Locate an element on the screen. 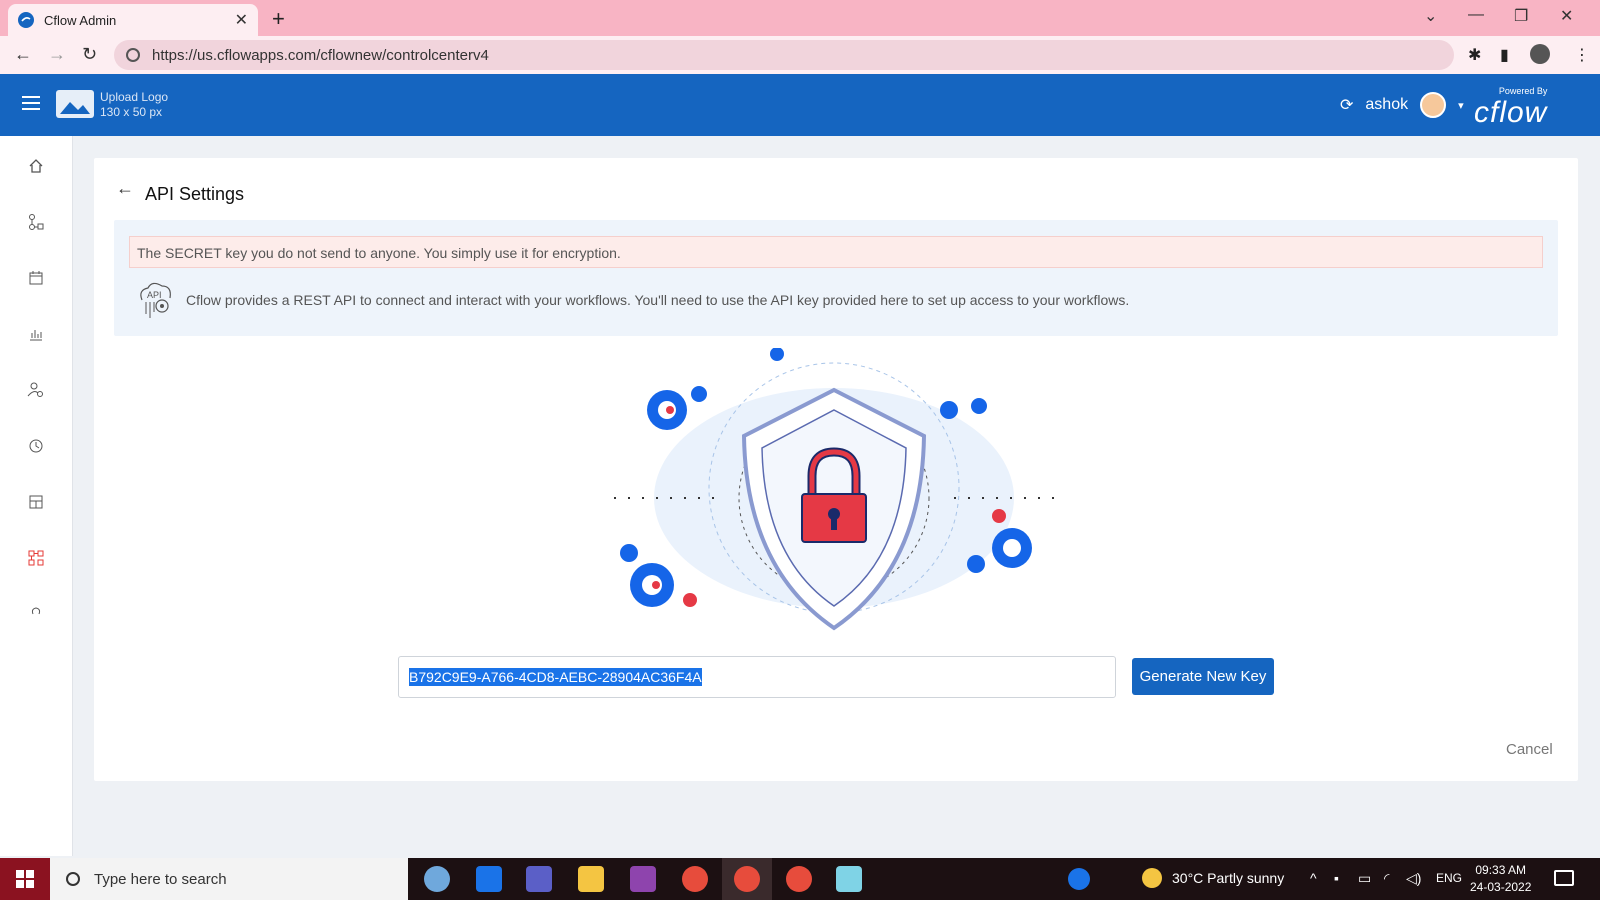 Image resolution: width=1600 pixels, height=900 pixels. workflow-icon is located at coordinates (36, 222).